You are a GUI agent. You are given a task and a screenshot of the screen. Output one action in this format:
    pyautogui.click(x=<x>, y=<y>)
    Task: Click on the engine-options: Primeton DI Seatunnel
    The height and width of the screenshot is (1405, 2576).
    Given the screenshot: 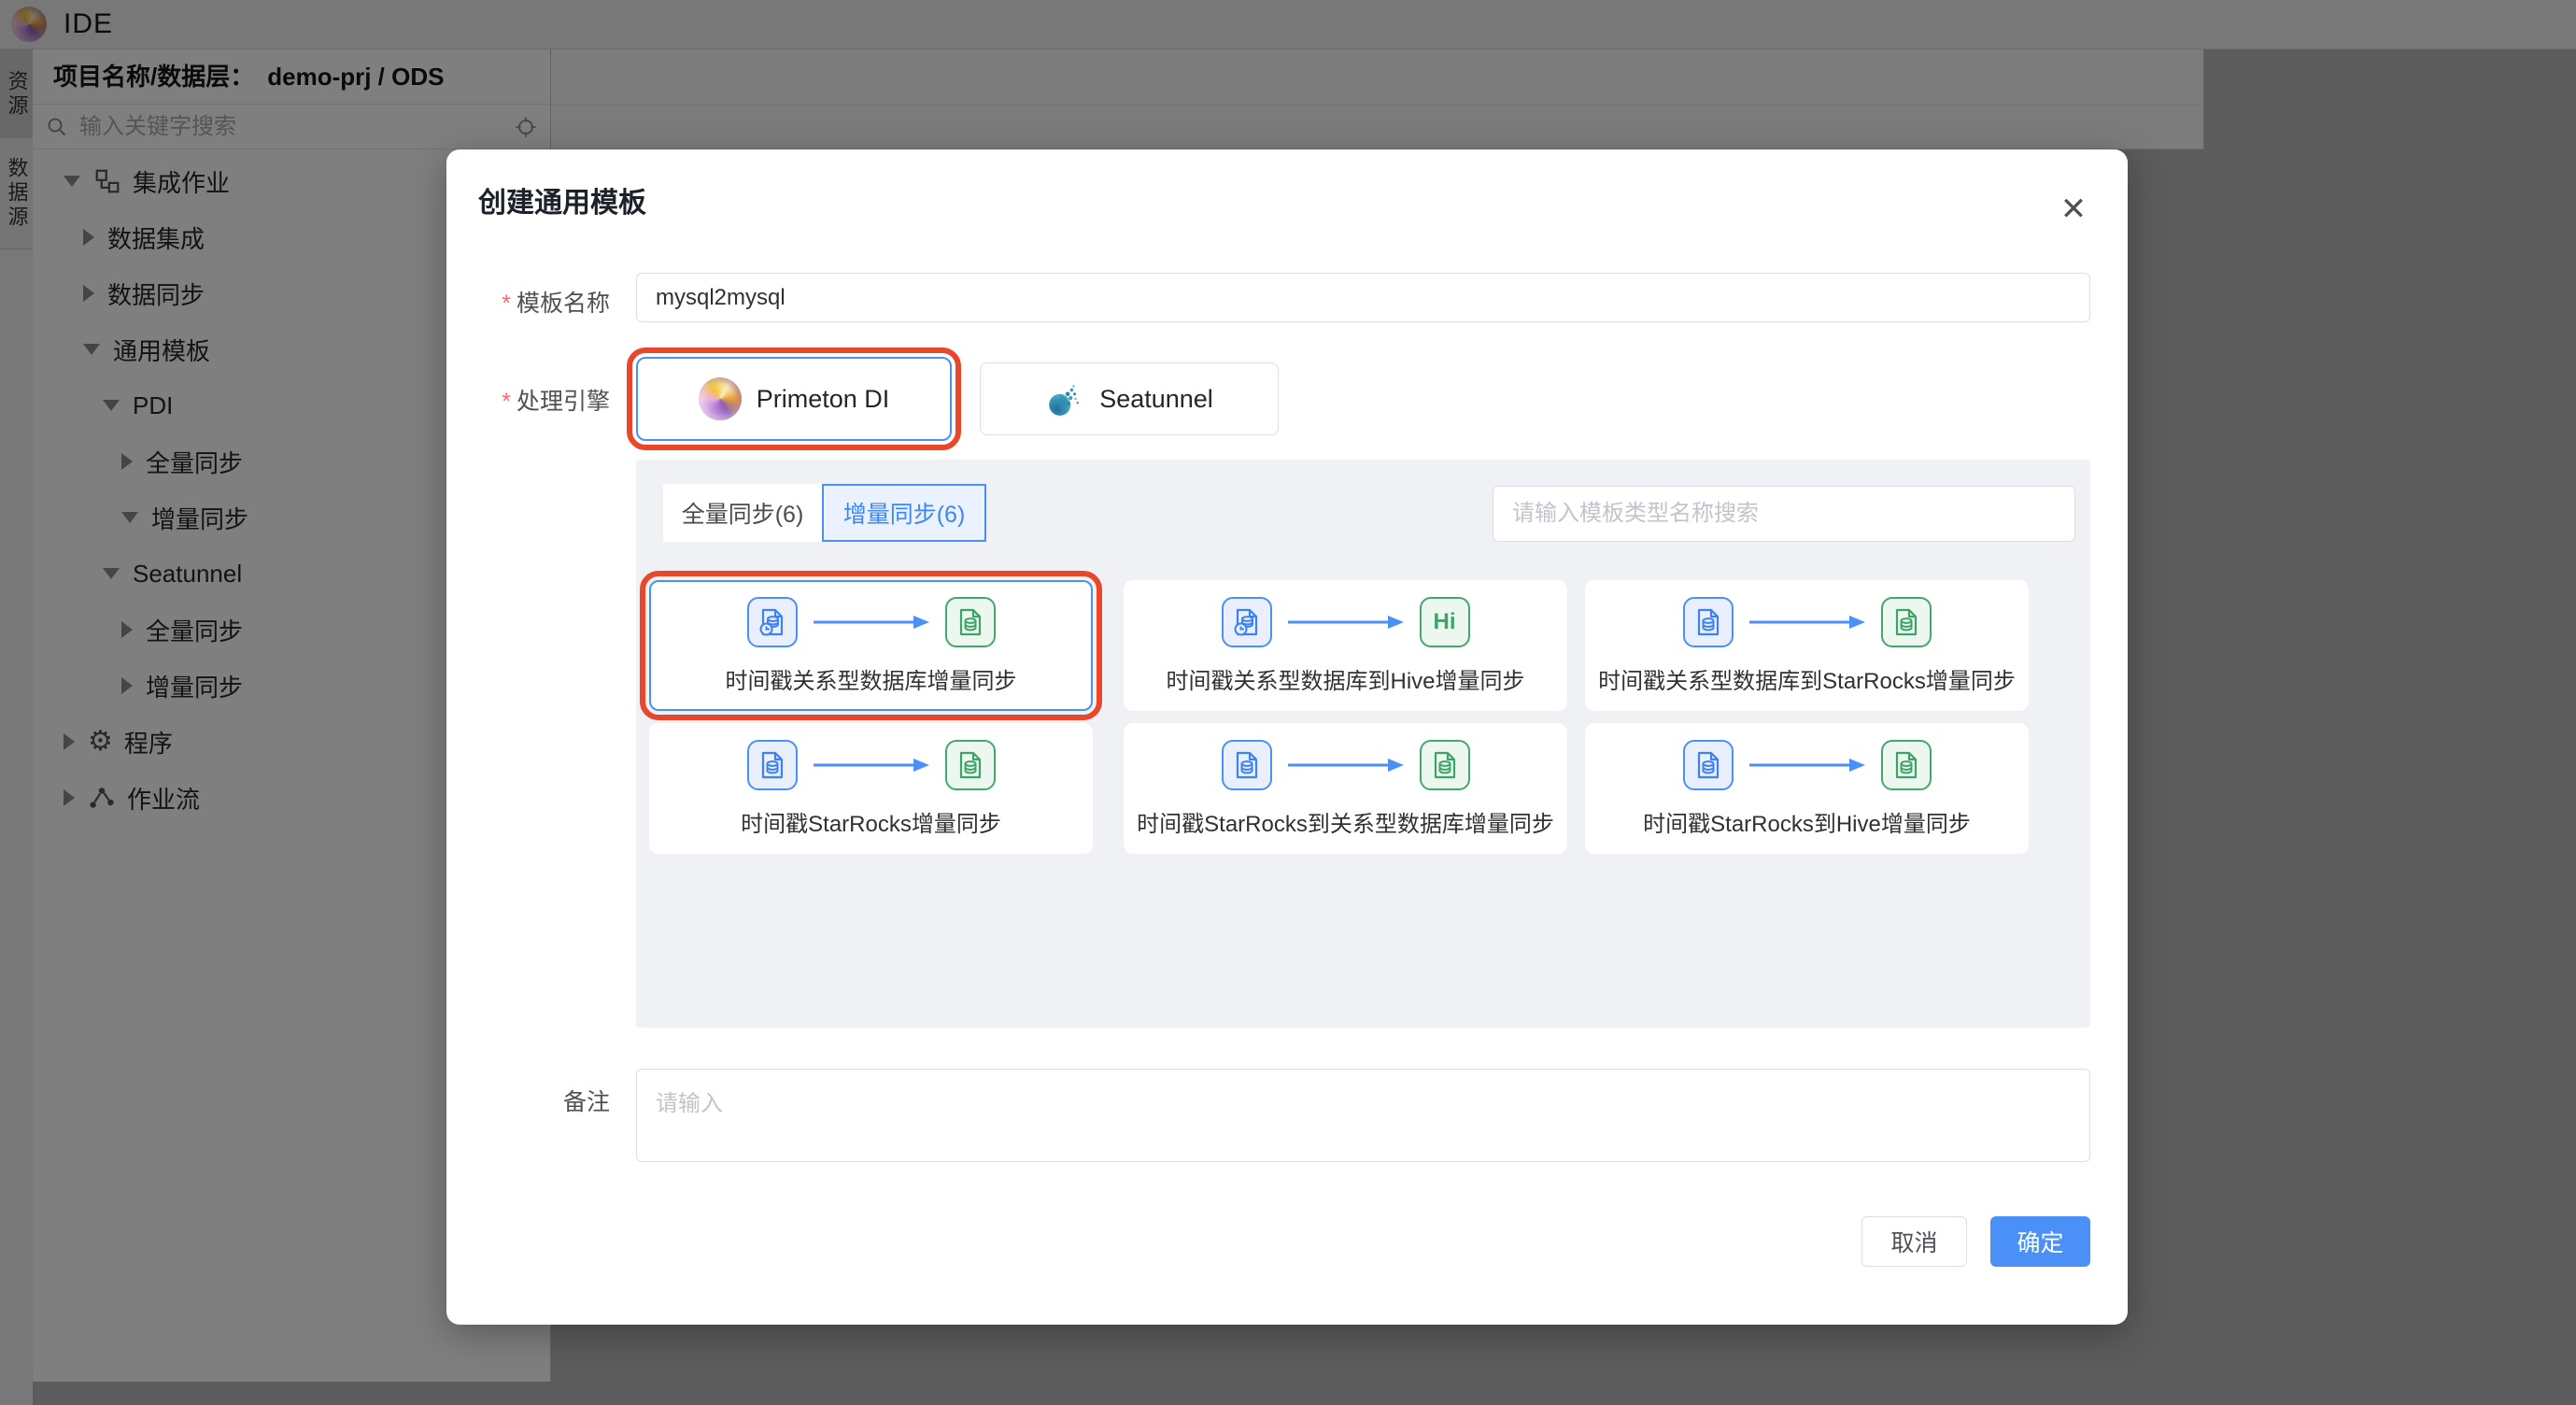 What is the action you would take?
    pyautogui.click(x=953, y=399)
    